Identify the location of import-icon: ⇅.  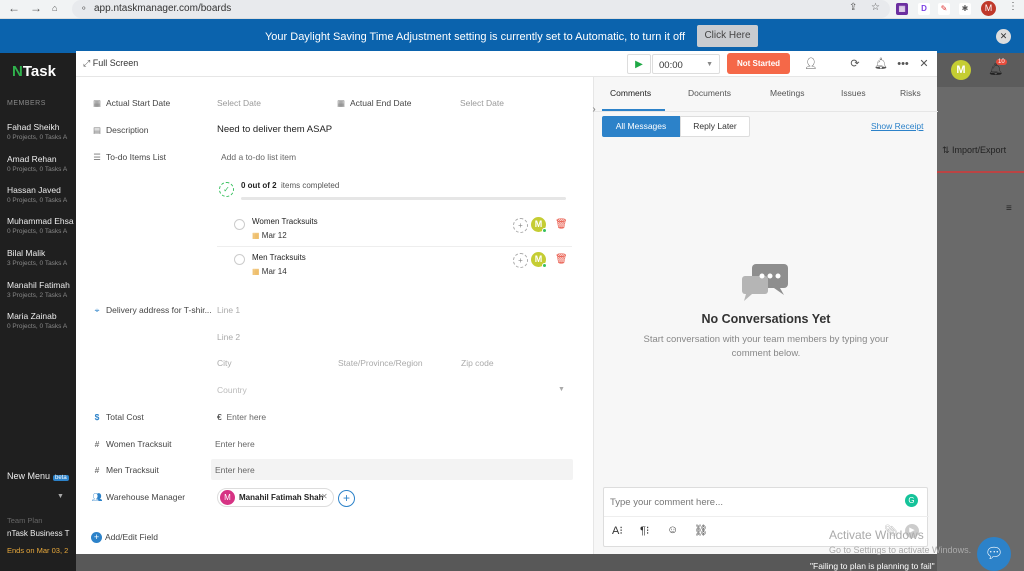
(947, 150).